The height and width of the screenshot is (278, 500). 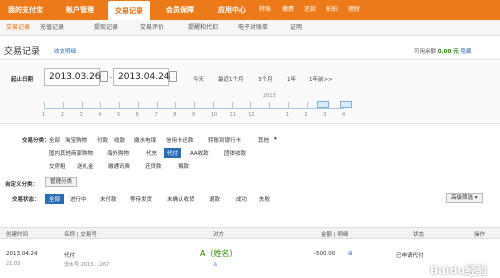 I want to click on type-phone: 缴通讯费, so click(x=119, y=166).